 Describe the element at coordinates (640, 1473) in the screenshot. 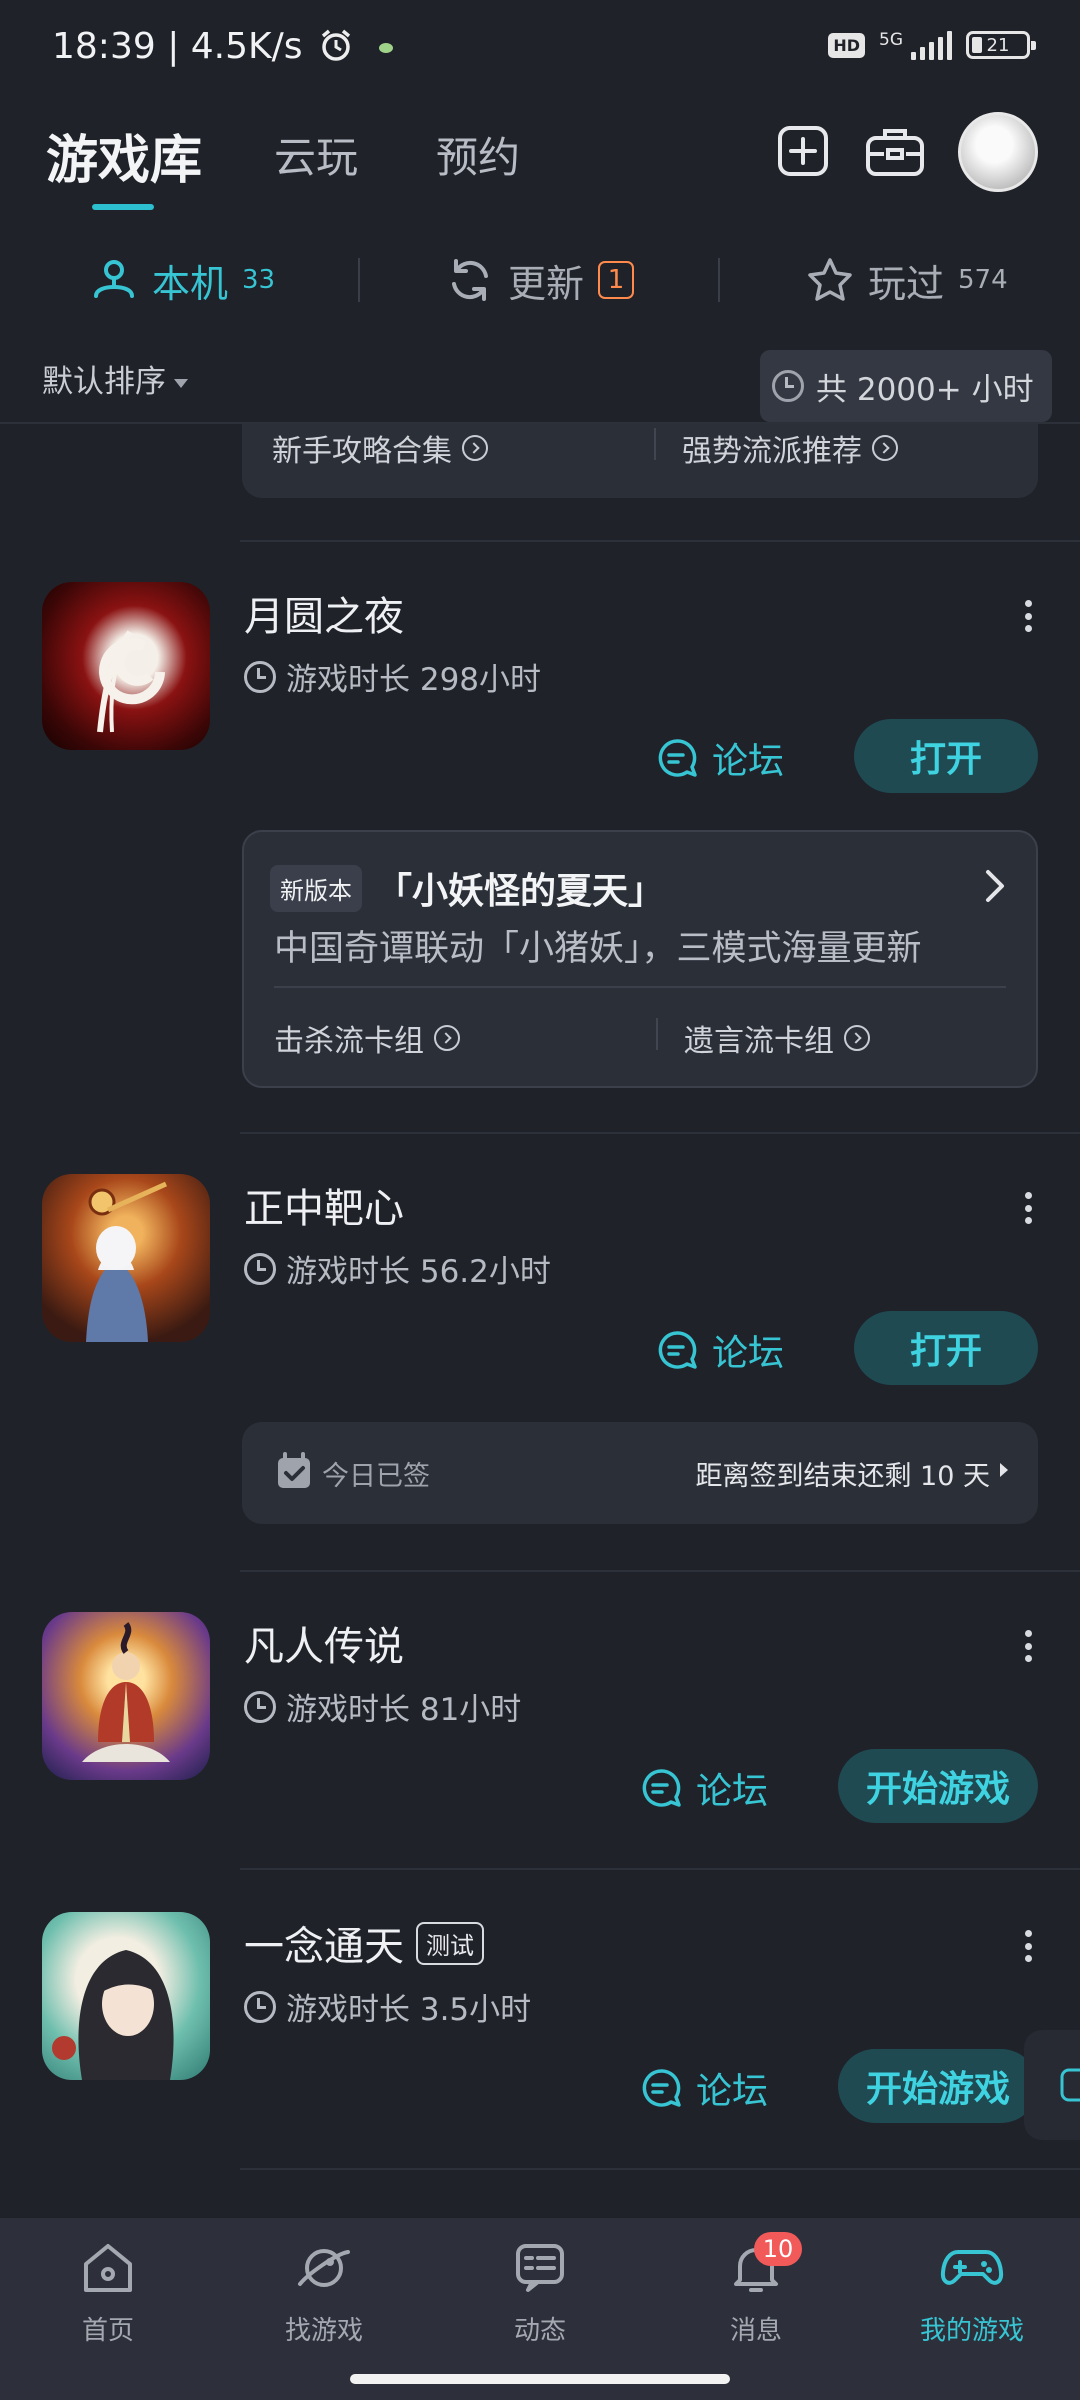

I see `checkin-card: 今日已签 距离签到结束还剩 10 天` at that location.